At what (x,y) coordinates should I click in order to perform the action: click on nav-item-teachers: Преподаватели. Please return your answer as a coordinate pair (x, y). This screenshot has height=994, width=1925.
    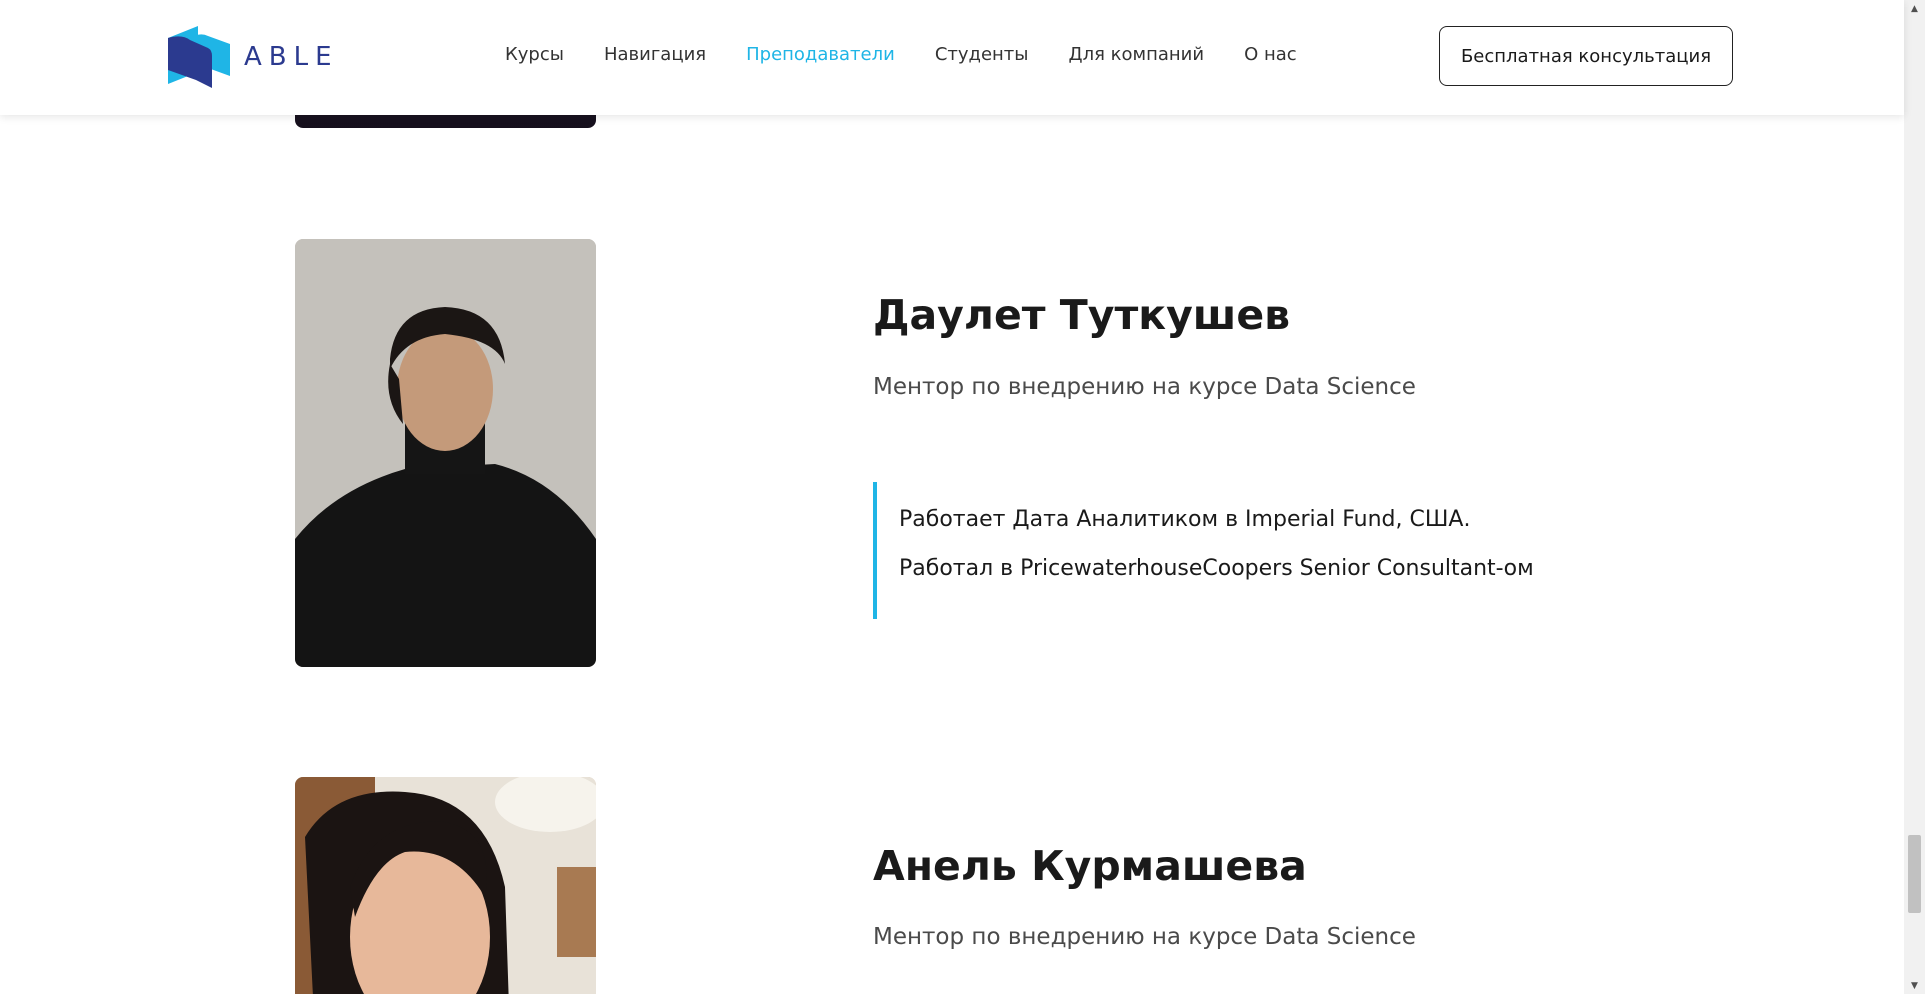
    Looking at the image, I should click on (820, 54).